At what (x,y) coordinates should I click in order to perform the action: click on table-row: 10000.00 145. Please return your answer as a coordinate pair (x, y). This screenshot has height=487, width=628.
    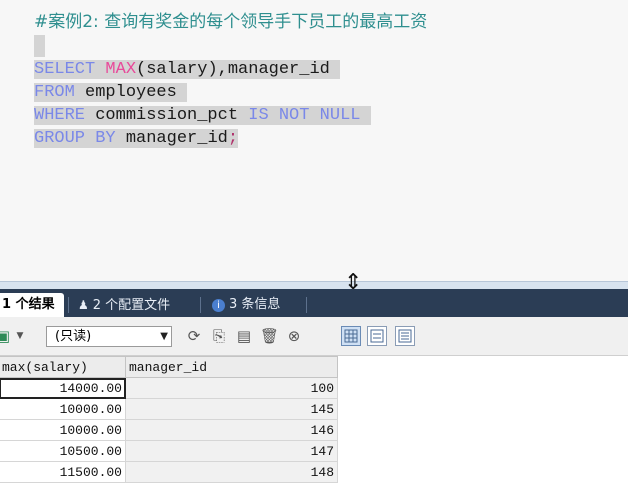
    Looking at the image, I should click on (169, 409).